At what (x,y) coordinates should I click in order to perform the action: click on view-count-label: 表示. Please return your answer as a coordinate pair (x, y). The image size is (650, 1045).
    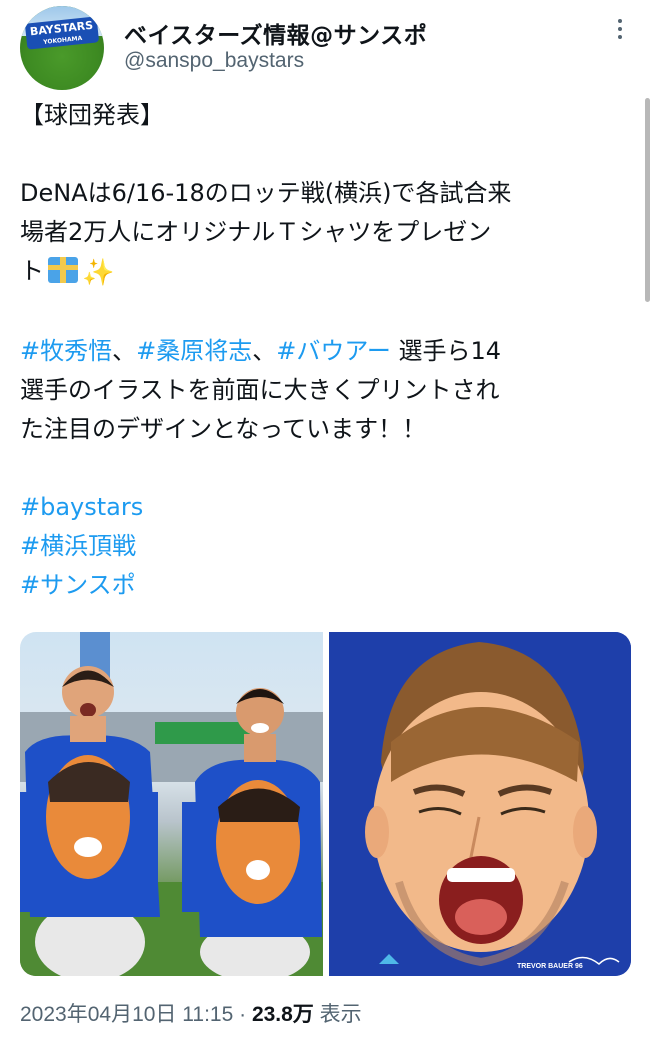
    Looking at the image, I should click on (337, 1014).